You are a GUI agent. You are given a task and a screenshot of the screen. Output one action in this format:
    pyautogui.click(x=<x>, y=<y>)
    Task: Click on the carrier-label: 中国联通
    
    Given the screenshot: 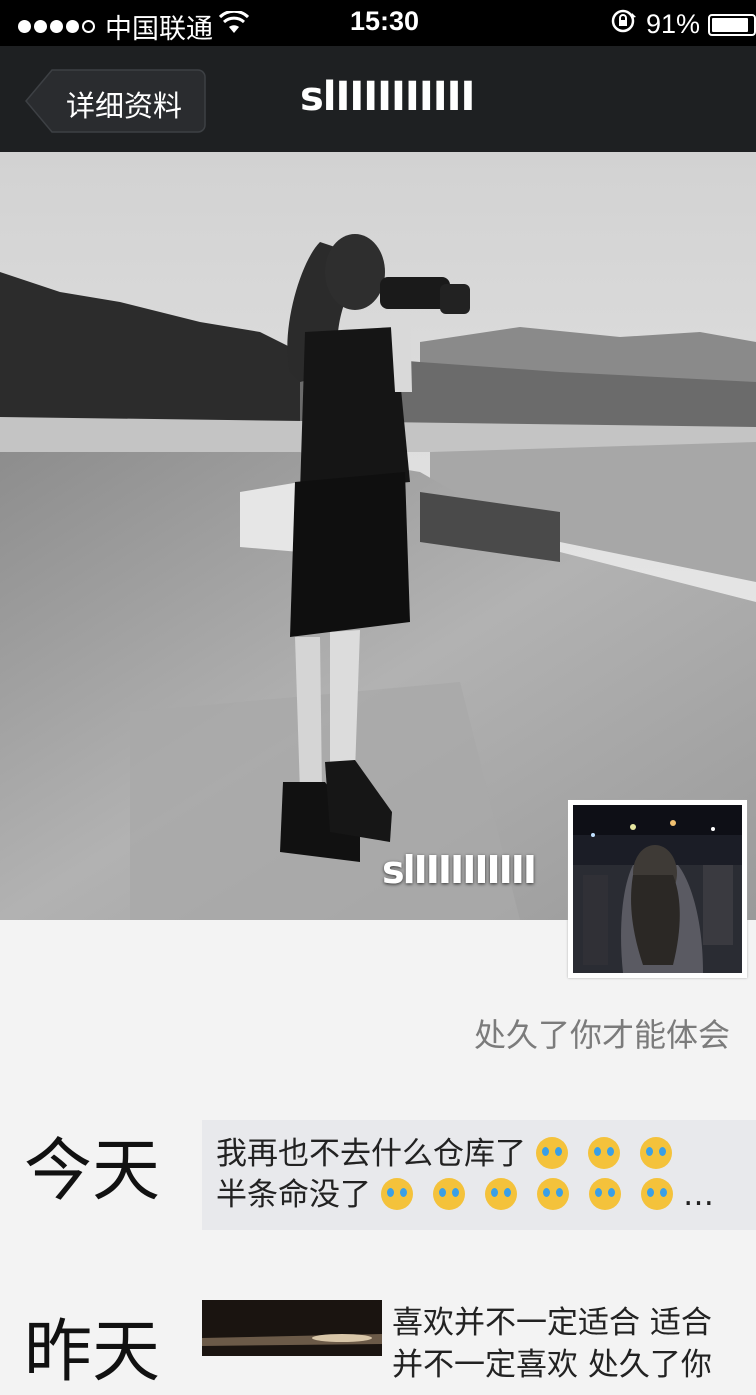 What is the action you would take?
    pyautogui.click(x=159, y=29)
    